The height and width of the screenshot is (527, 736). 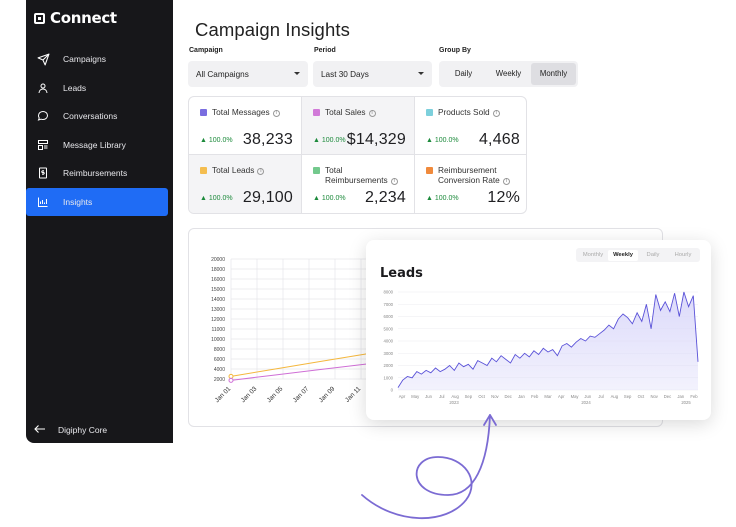 I want to click on y-tick-label: 11000, so click(x=218, y=330).